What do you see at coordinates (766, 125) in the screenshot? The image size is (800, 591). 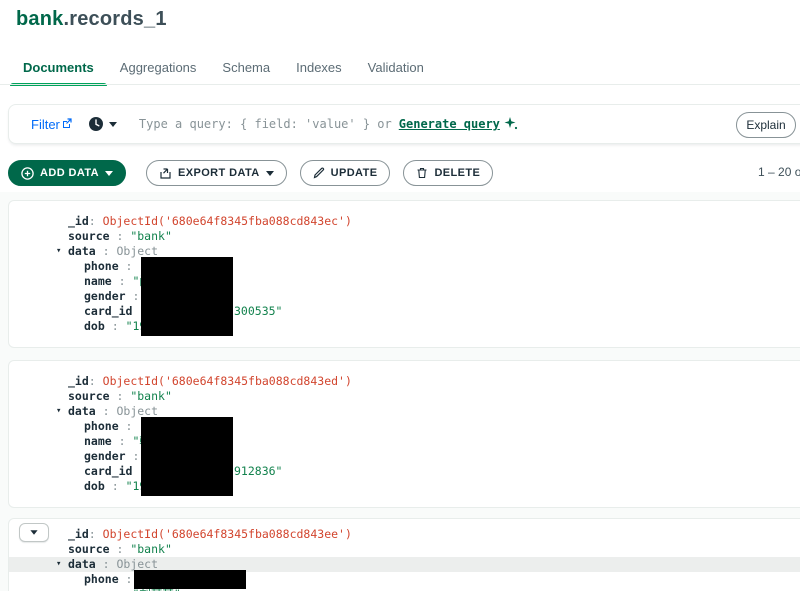 I see `explain-button: Explain` at bounding box center [766, 125].